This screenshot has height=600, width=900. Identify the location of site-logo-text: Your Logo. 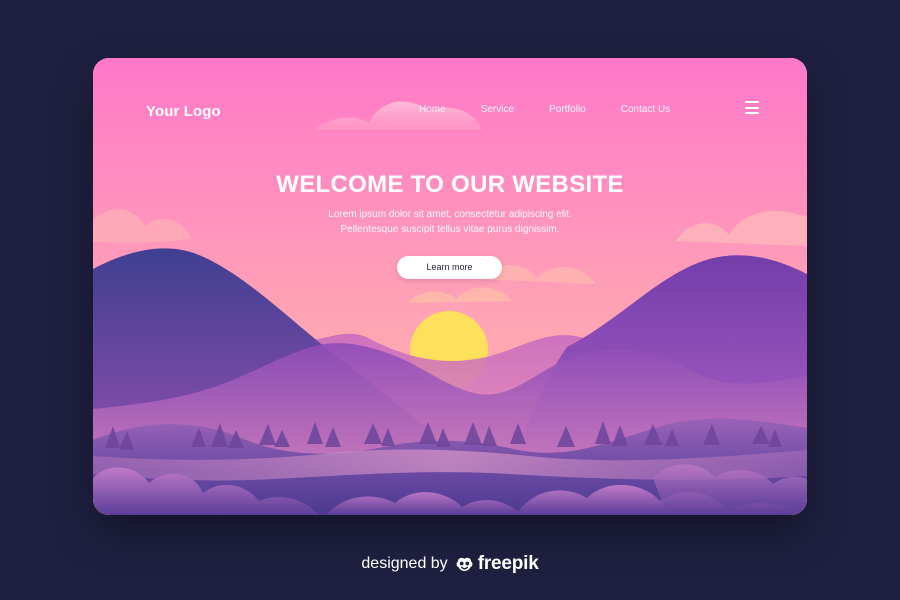
(183, 111).